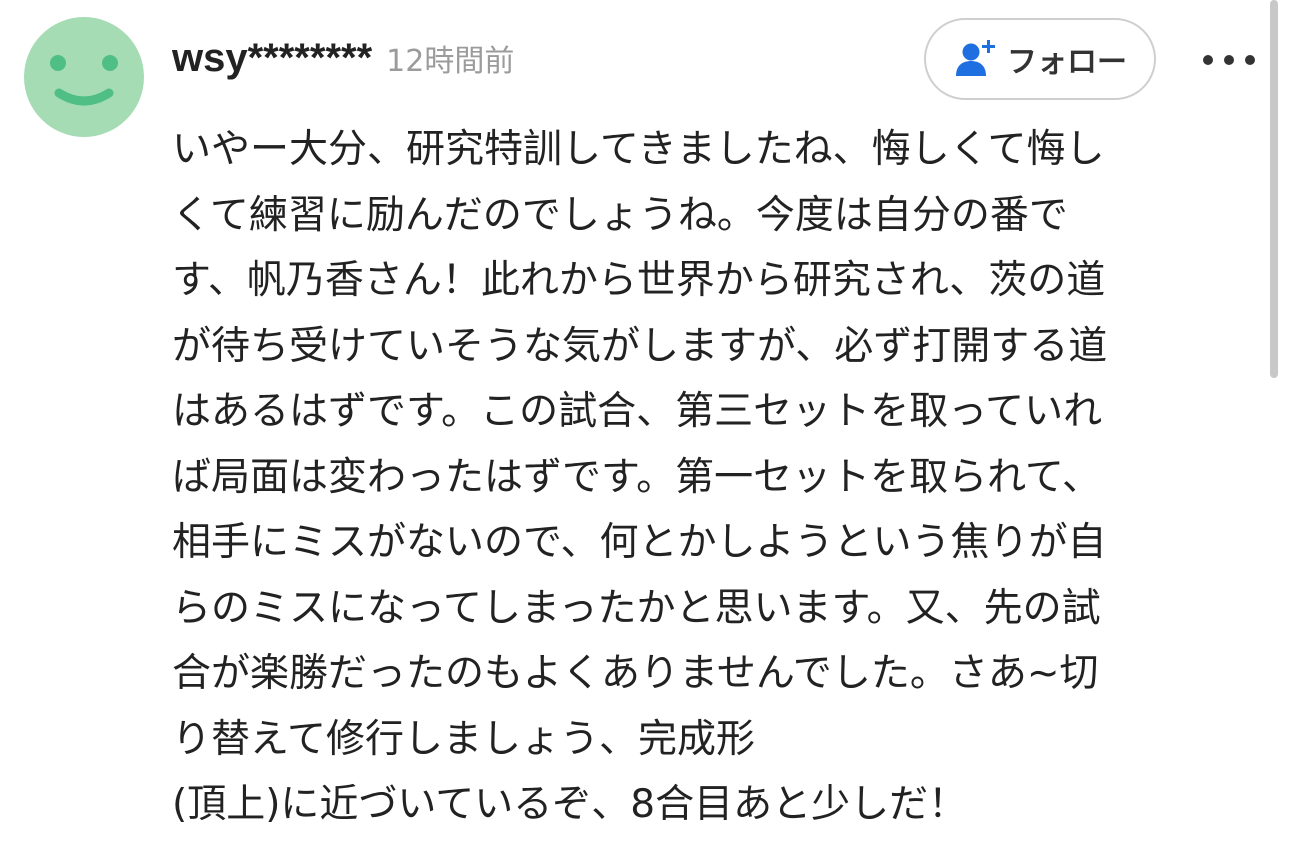 Image resolution: width=1290 pixels, height=853 pixels. What do you see at coordinates (638, 149) in the screenshot?
I see `comment-line: いやー大分、研究特訓してきましたね、悔しくて悔し` at bounding box center [638, 149].